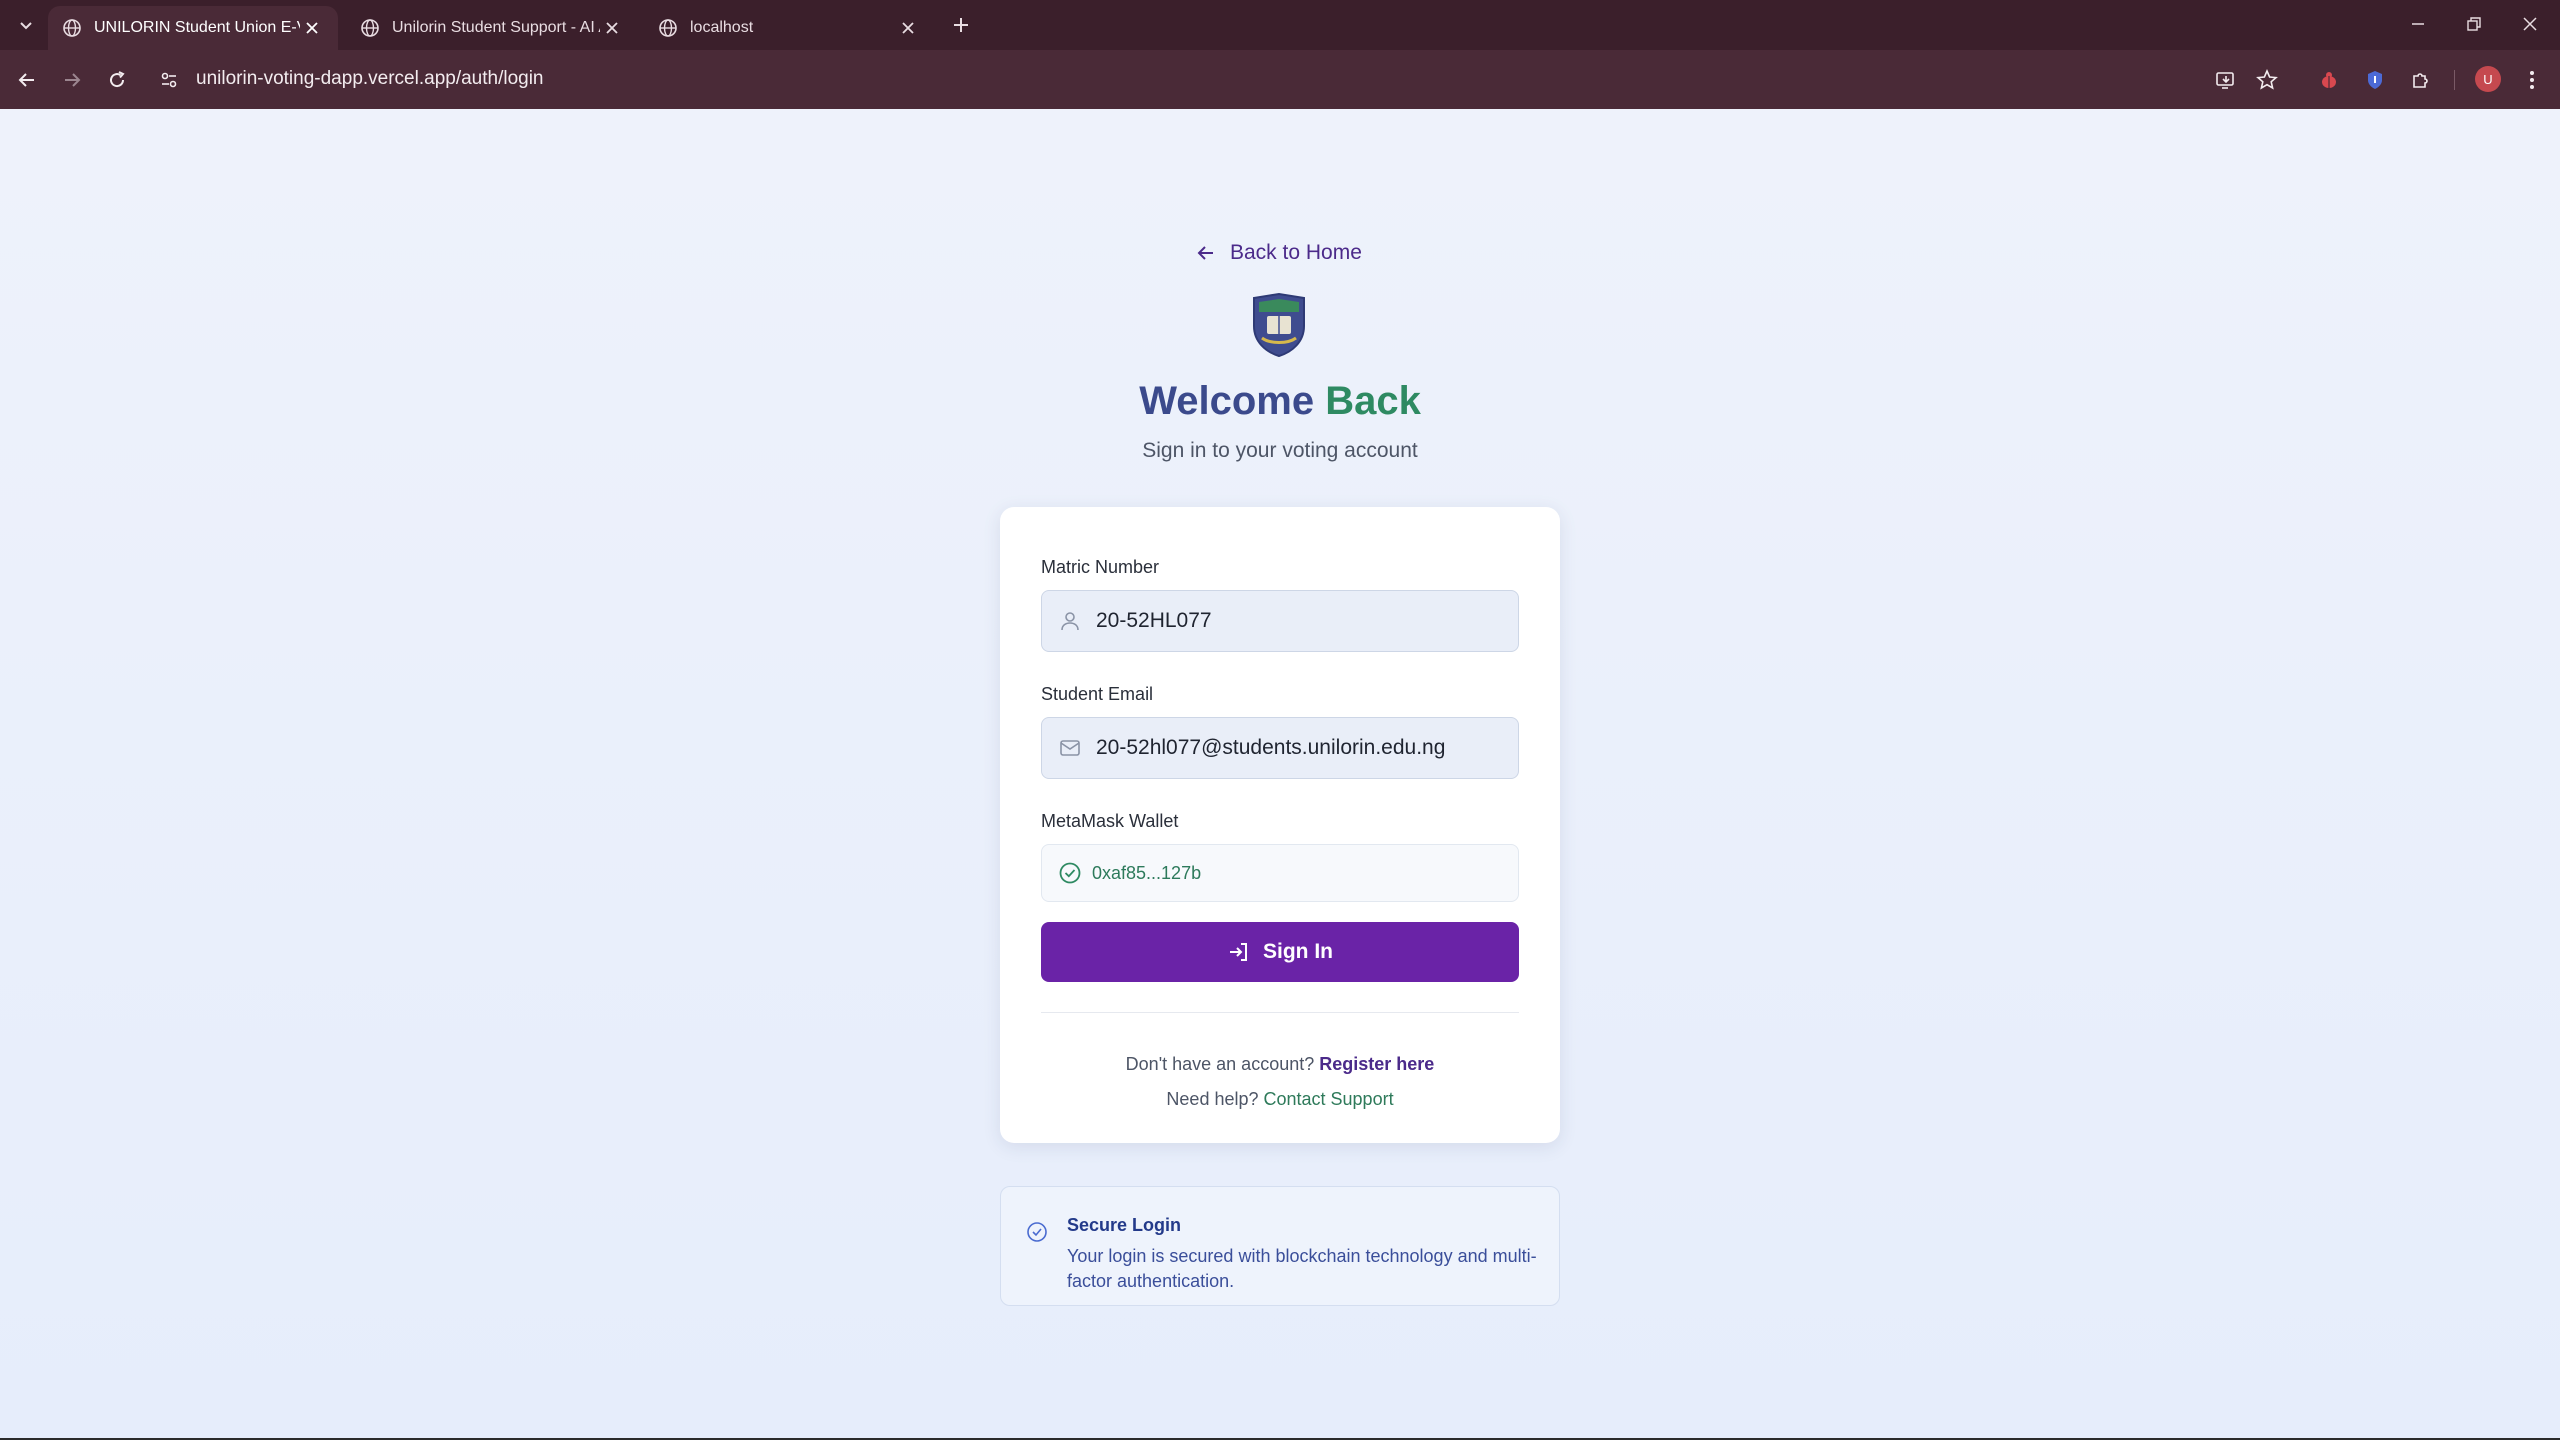 This screenshot has height=1440, width=2560. What do you see at coordinates (1070, 873) in the screenshot?
I see `check-circle-icon` at bounding box center [1070, 873].